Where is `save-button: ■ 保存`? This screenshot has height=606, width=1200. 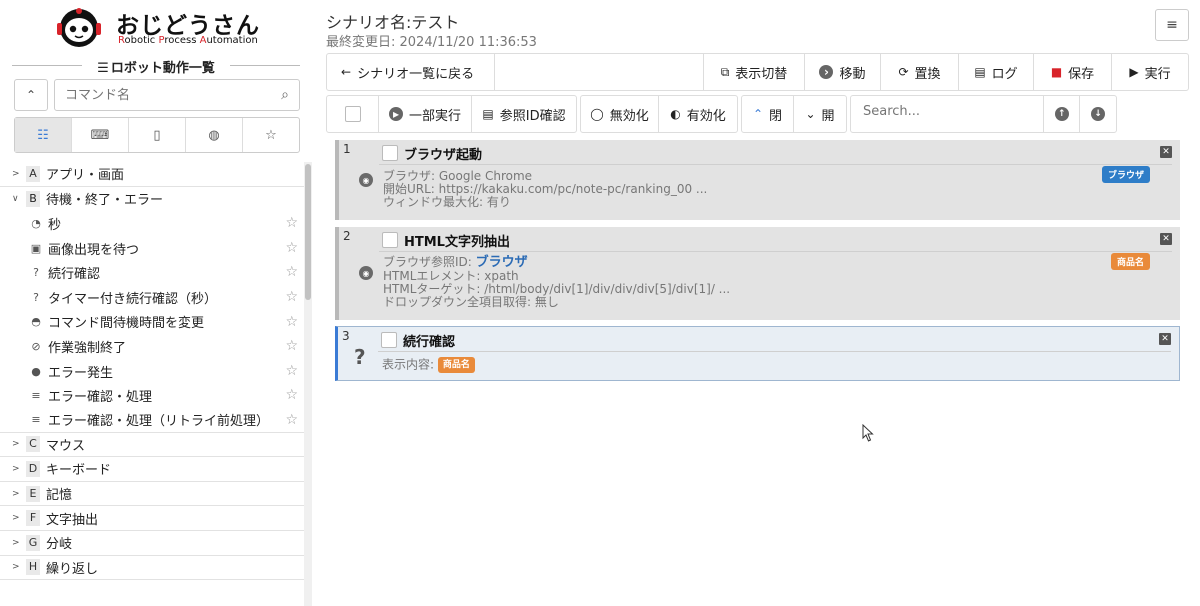 save-button: ■ 保存 is located at coordinates (1073, 72).